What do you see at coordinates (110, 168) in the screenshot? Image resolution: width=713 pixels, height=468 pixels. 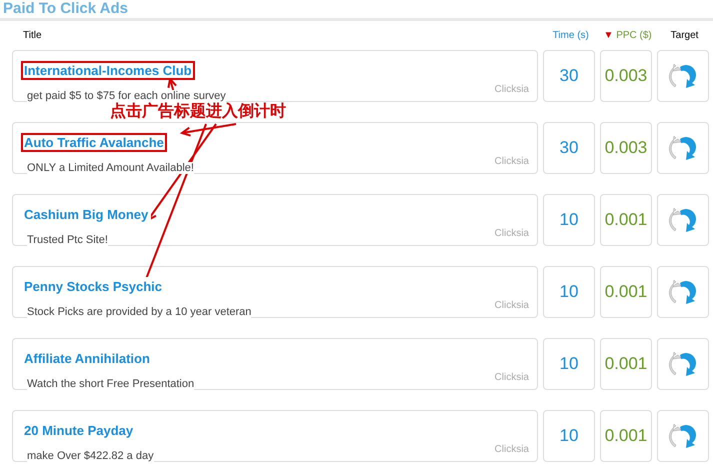 I see `ad-description: ONLY a Limited Amount Available!` at bounding box center [110, 168].